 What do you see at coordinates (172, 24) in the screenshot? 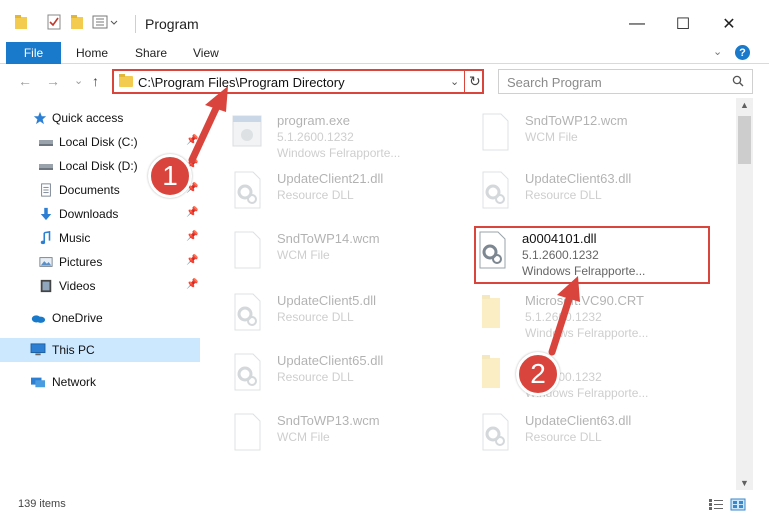
I see `window-title: Program` at bounding box center [172, 24].